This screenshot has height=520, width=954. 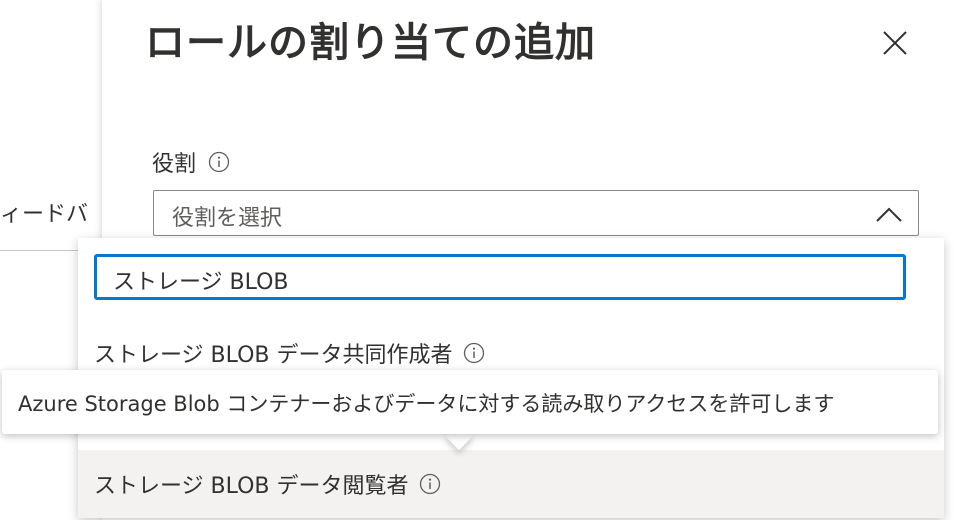 I want to click on role-option-label: ストレージ BLOB データ共同作成者, so click(x=273, y=355).